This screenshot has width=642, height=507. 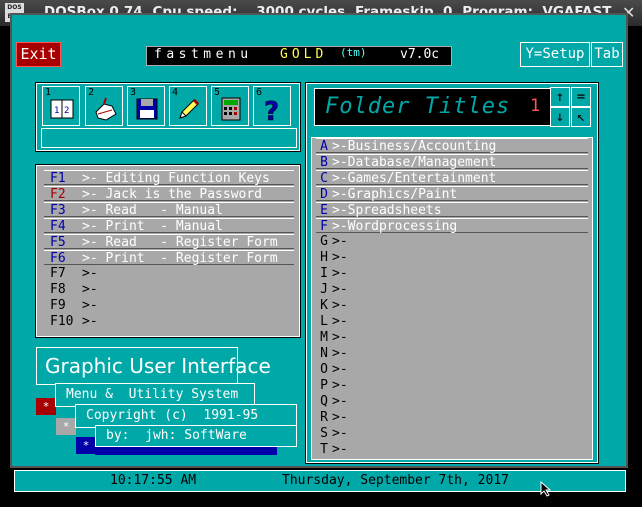 What do you see at coordinates (452, 273) in the screenshot?
I see `folder-row: I >-` at bounding box center [452, 273].